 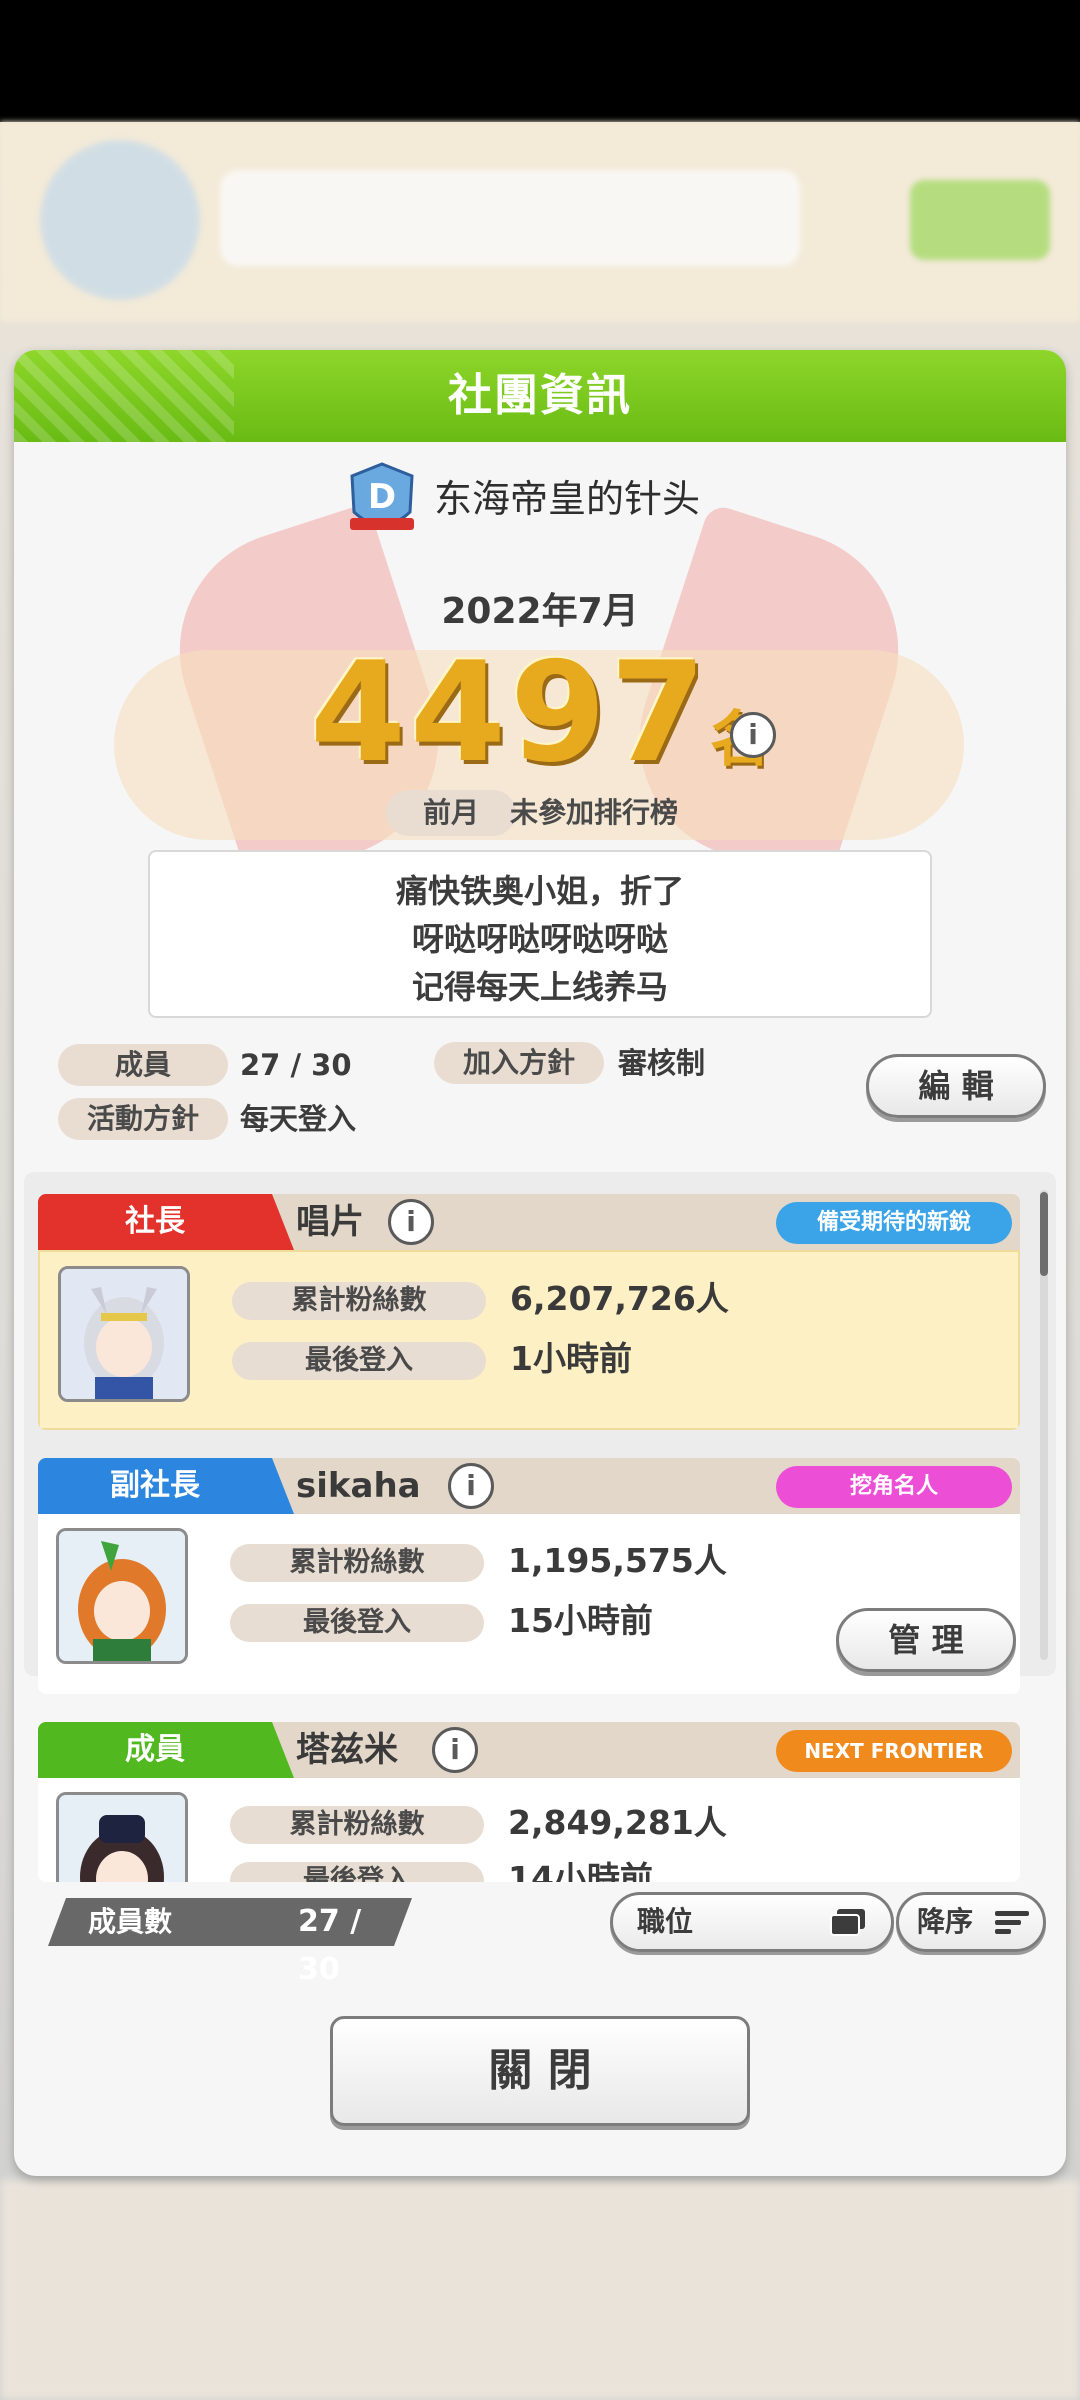 What do you see at coordinates (1012, 1922) in the screenshot?
I see `sort-lines-icon` at bounding box center [1012, 1922].